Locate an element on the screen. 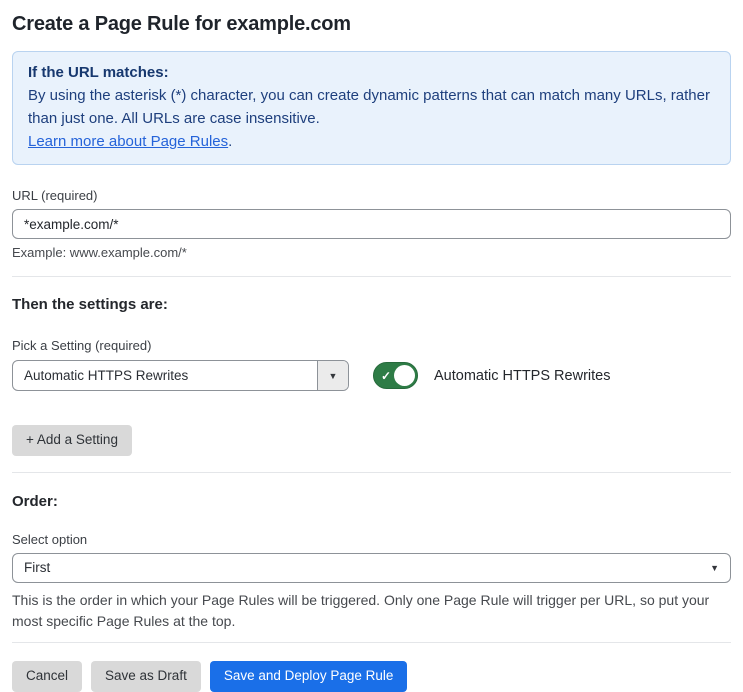 The height and width of the screenshot is (692, 743). link-suffix: . is located at coordinates (230, 141).